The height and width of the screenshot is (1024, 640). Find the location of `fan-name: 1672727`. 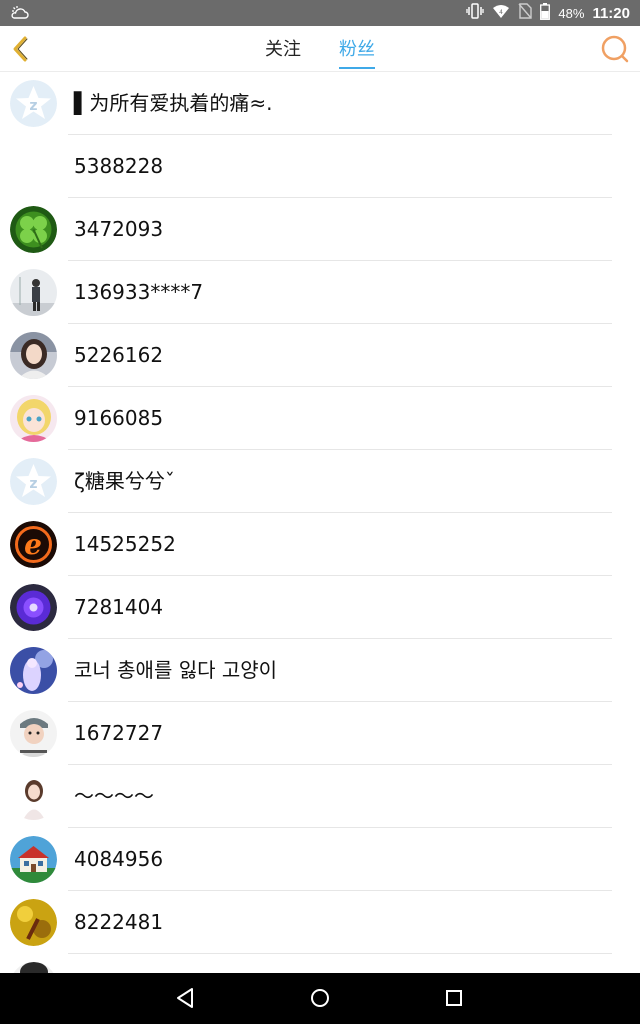

fan-name: 1672727 is located at coordinates (119, 733).